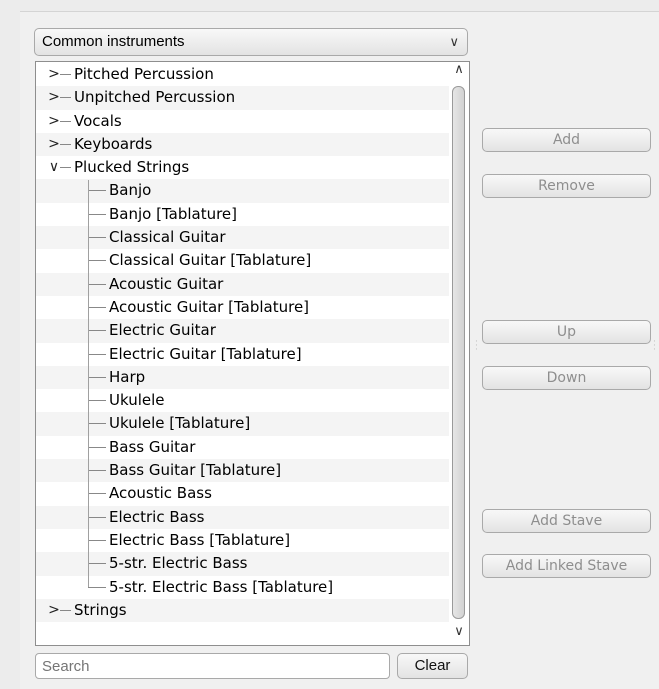  I want to click on tree-child-item: 5-str. Electric Bass, so click(243, 564).